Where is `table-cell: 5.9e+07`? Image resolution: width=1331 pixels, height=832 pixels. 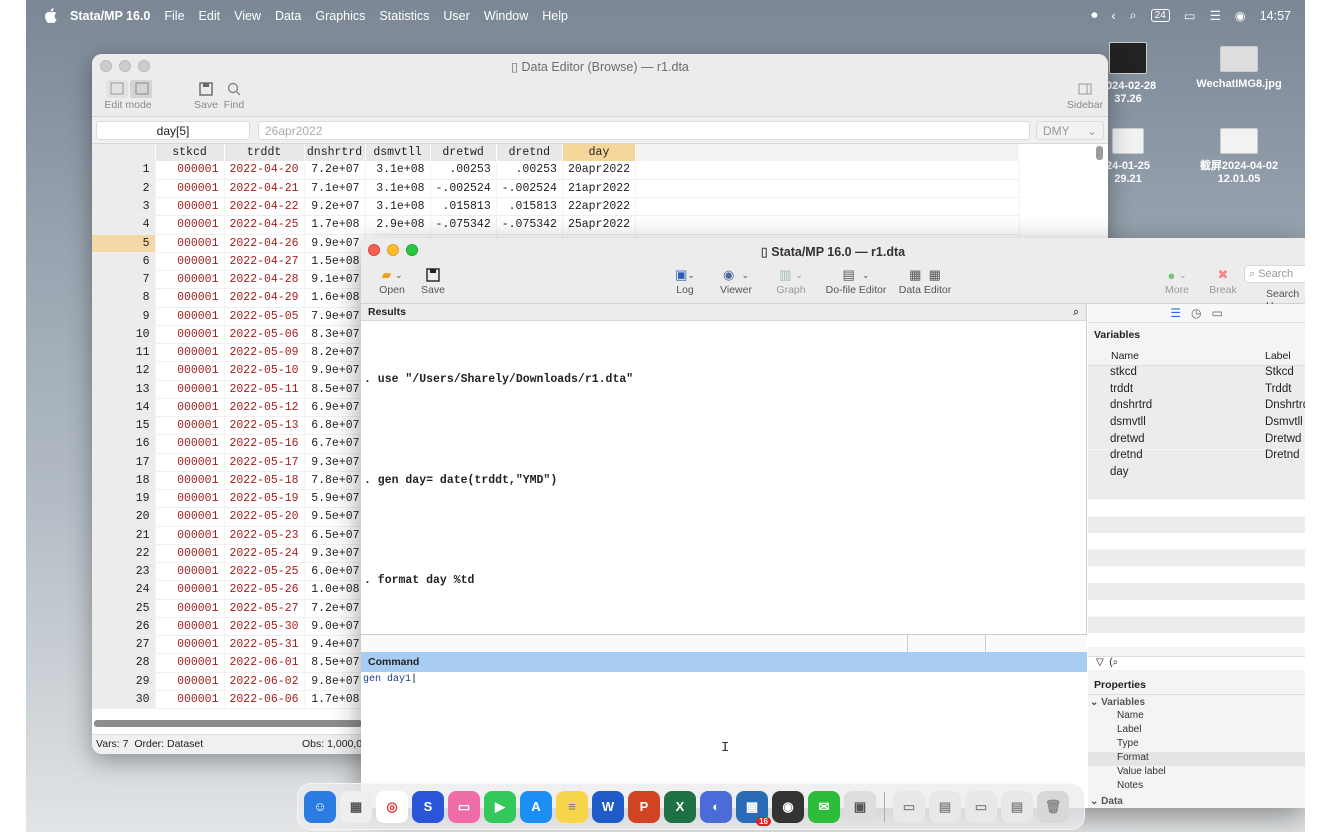 table-cell: 5.9e+07 is located at coordinates (335, 499).